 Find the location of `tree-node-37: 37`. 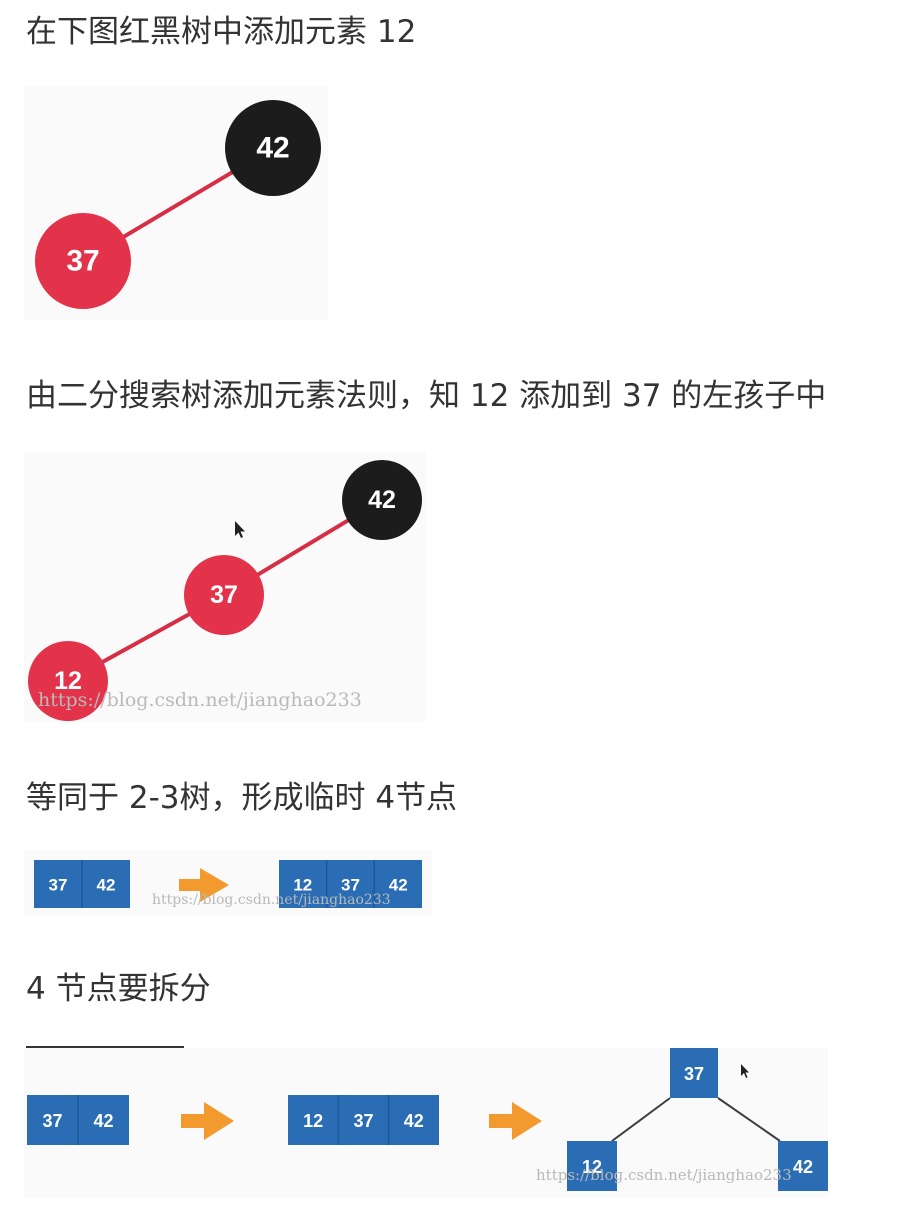

tree-node-37: 37 is located at coordinates (694, 1073).